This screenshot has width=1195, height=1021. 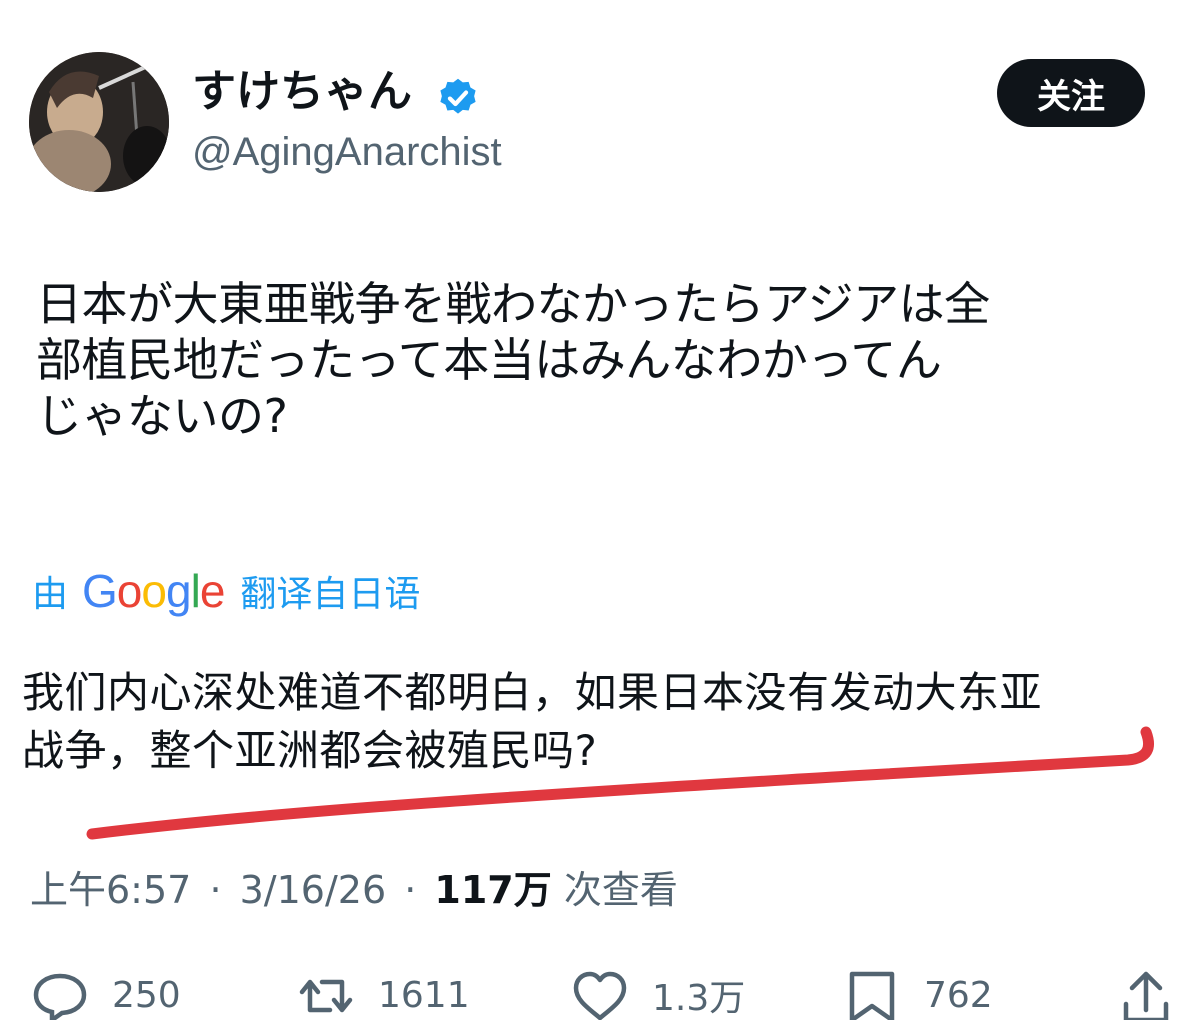 I want to click on tweet-meta: 上午6:57 · 3/16/26 · 117万 次查看, so click(x=354, y=890).